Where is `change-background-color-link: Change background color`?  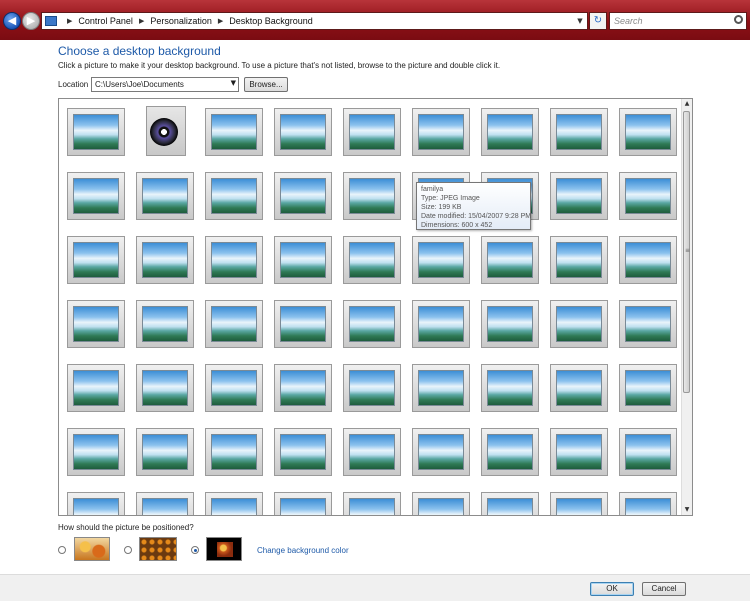
change-background-color-link: Change background color is located at coordinates (303, 550).